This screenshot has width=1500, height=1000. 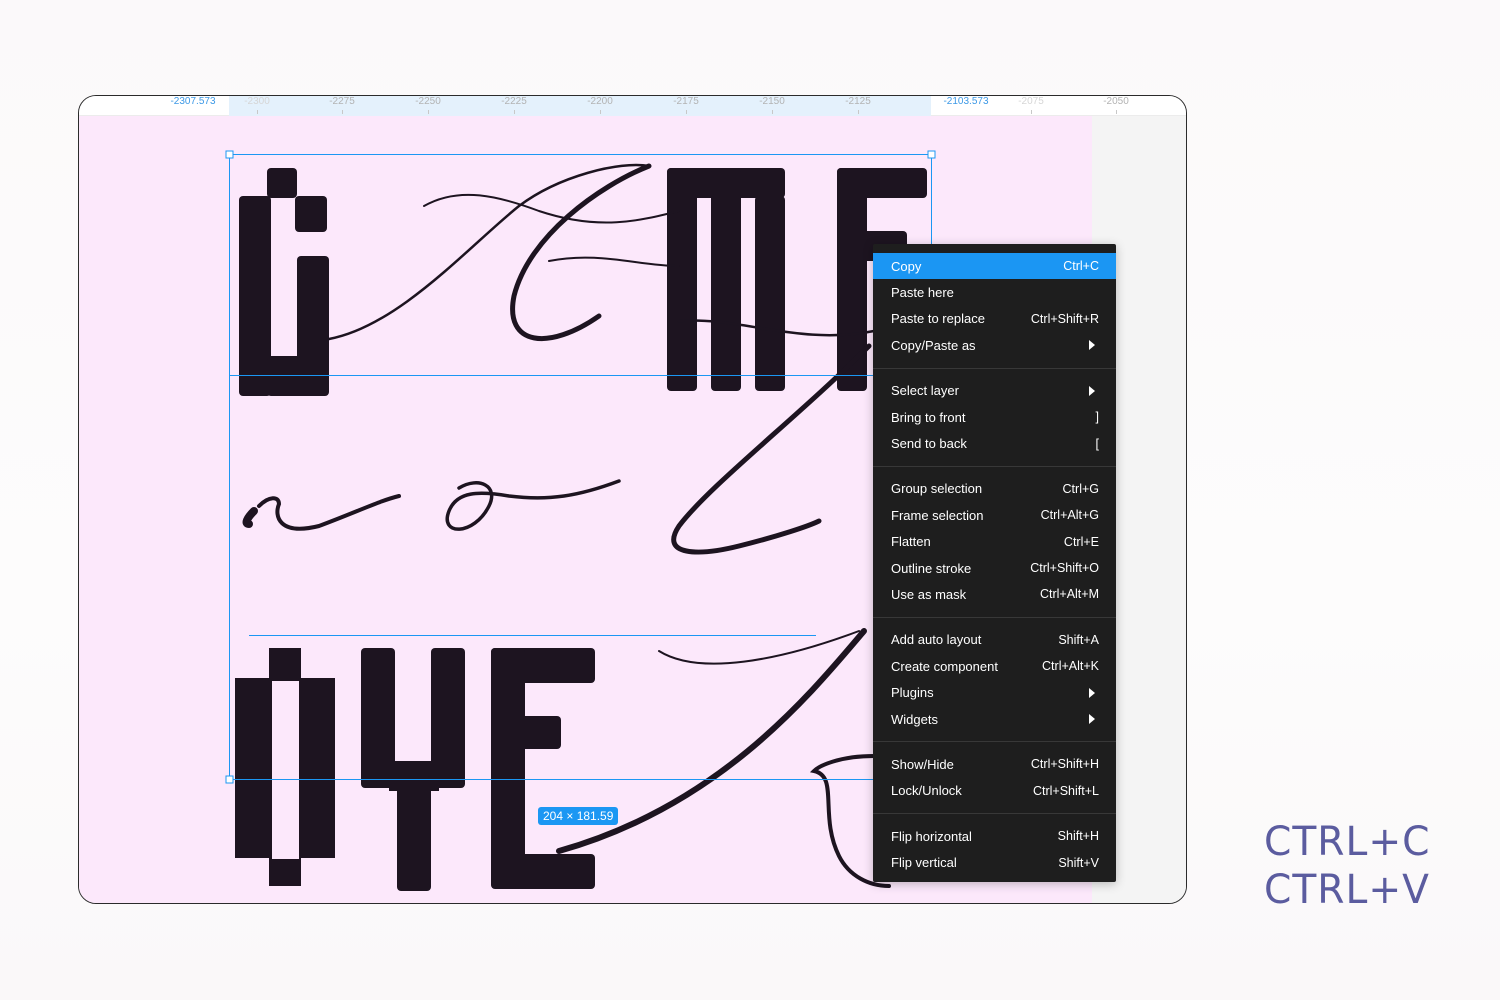 I want to click on ruler-tick: -2050, so click(x=1116, y=101).